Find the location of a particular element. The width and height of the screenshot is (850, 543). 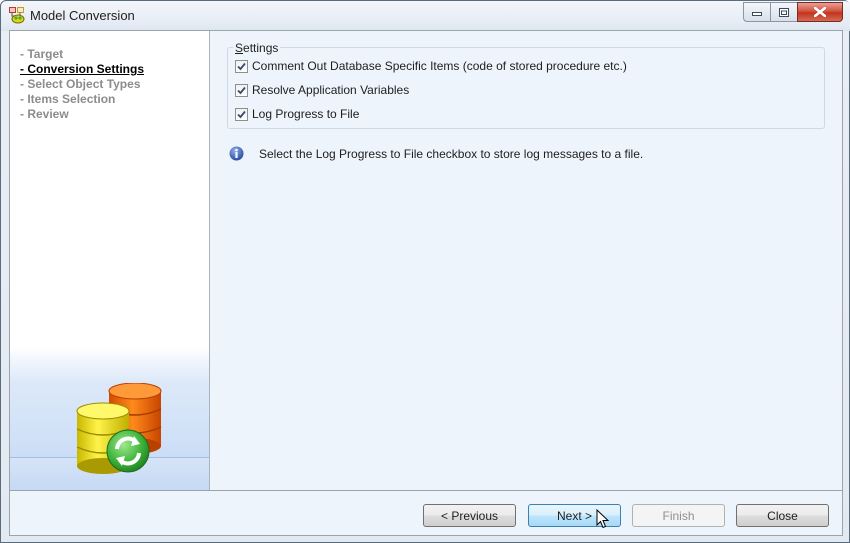

maximize-icon is located at coordinates (784, 12).